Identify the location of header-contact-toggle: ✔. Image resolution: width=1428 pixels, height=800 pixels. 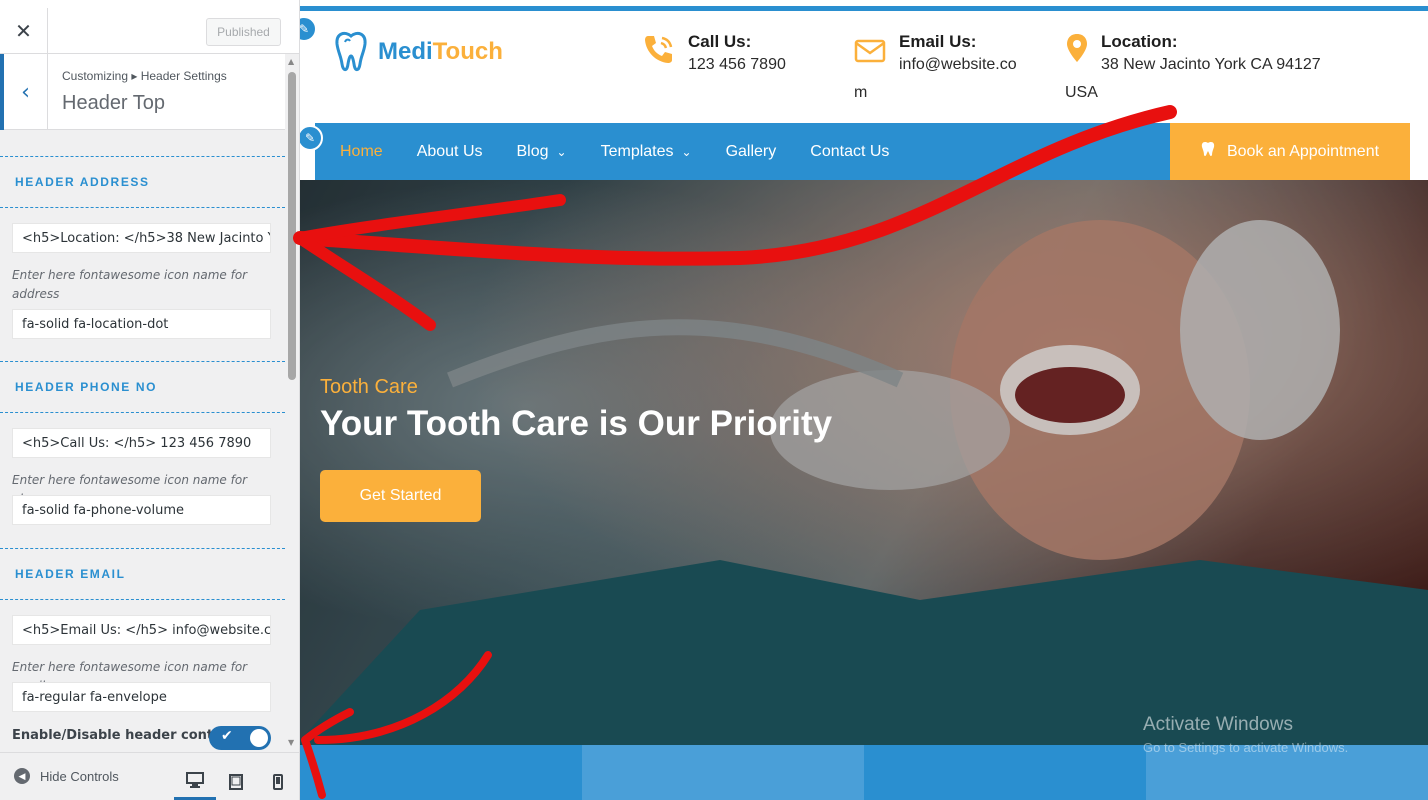
(240, 738).